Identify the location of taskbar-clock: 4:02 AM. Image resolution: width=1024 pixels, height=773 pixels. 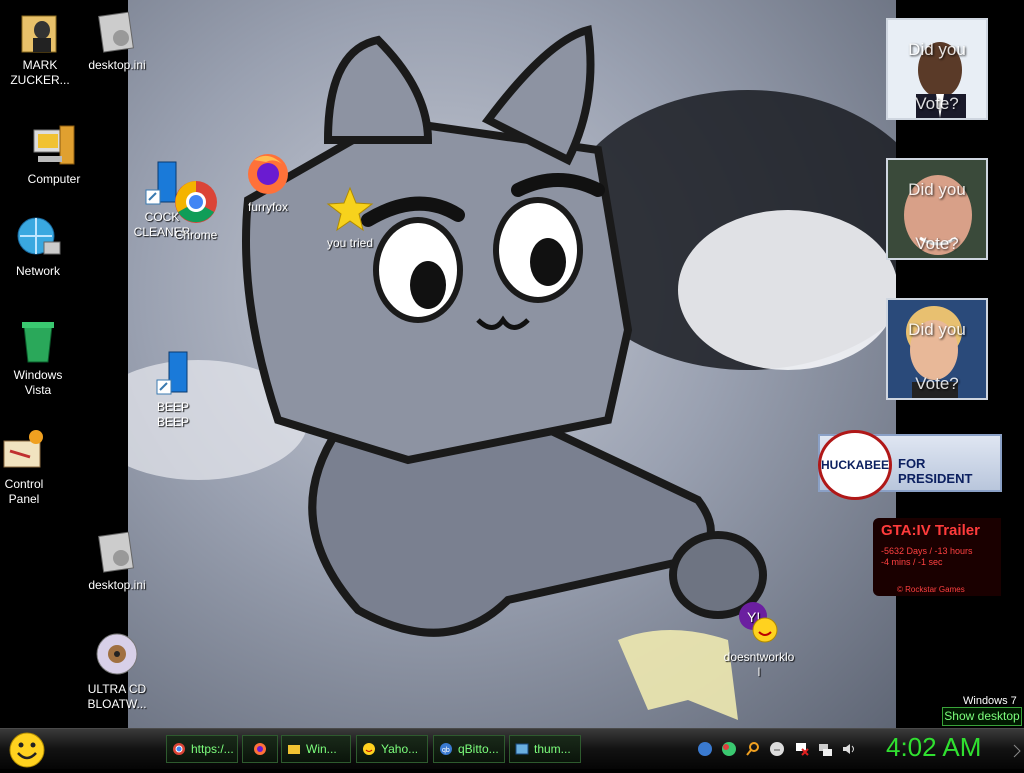
(933, 747).